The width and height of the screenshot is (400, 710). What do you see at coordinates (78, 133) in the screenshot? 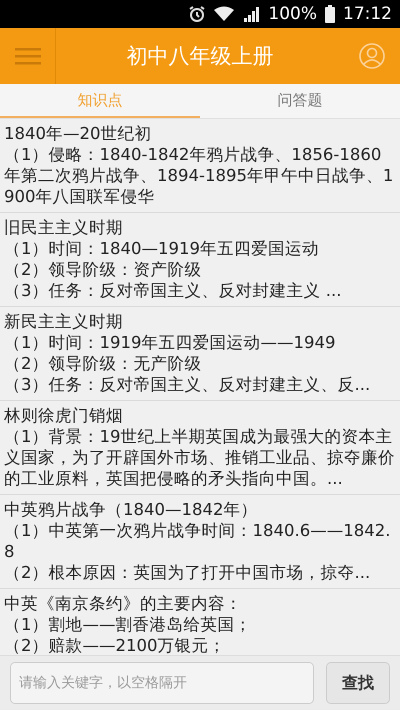
I see `item-title: 1840年—20世纪初` at bounding box center [78, 133].